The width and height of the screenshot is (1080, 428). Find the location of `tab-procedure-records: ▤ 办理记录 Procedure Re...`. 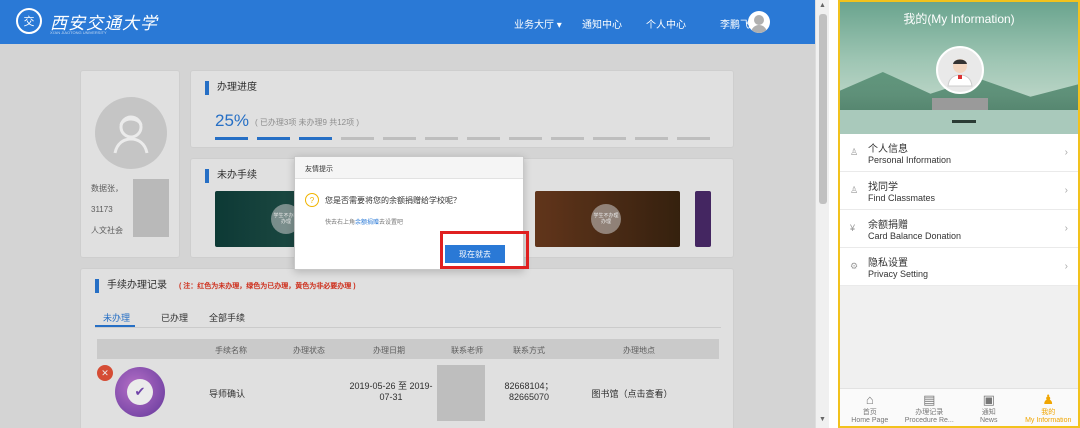

tab-procedure-records: ▤ 办理记录 Procedure Re... is located at coordinates (930, 407).